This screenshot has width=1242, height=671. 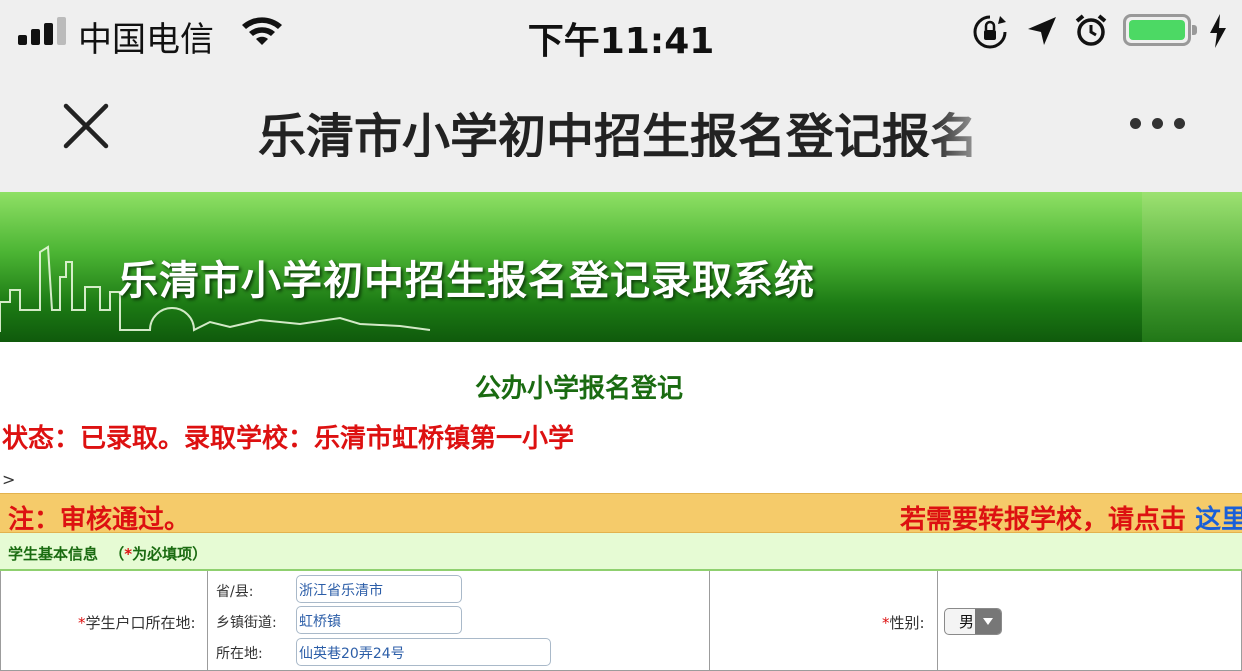 I want to click on admission-status: 状态：已录取。录取学校：乐清市虹桥镇第一小学, so click(x=288, y=439).